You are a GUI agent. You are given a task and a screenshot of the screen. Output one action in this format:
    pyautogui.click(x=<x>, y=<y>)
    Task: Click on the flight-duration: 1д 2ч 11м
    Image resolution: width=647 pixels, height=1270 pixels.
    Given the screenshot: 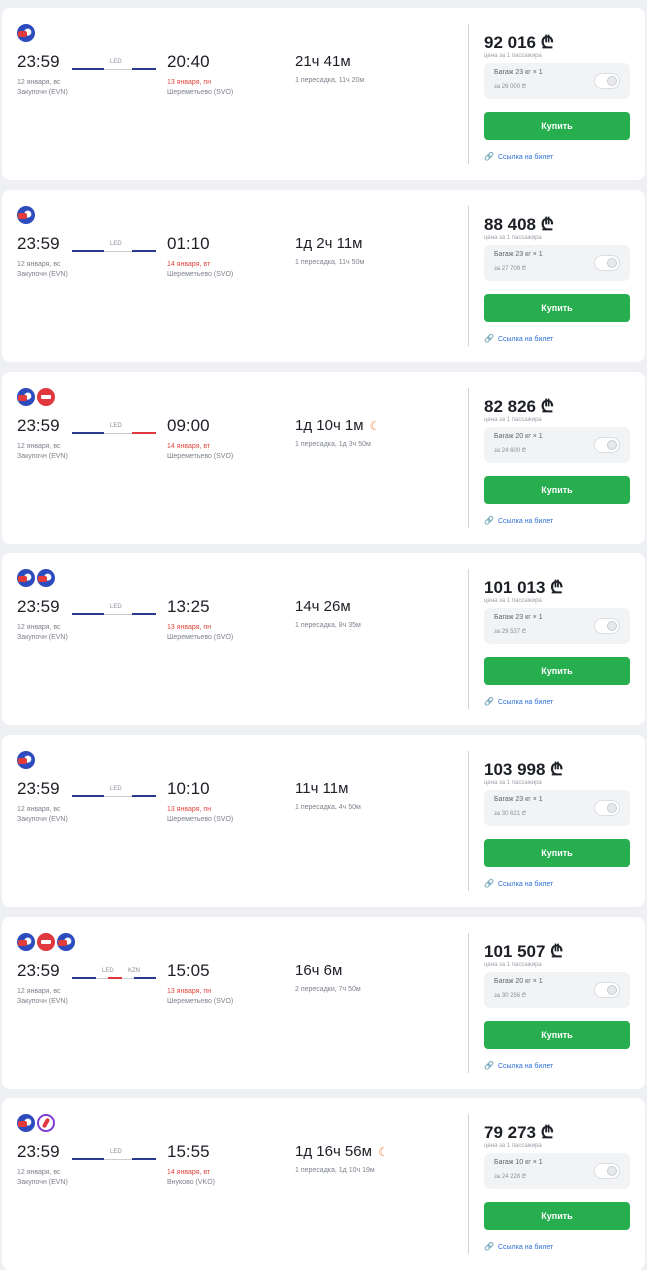 What is the action you would take?
    pyautogui.click(x=328, y=243)
    